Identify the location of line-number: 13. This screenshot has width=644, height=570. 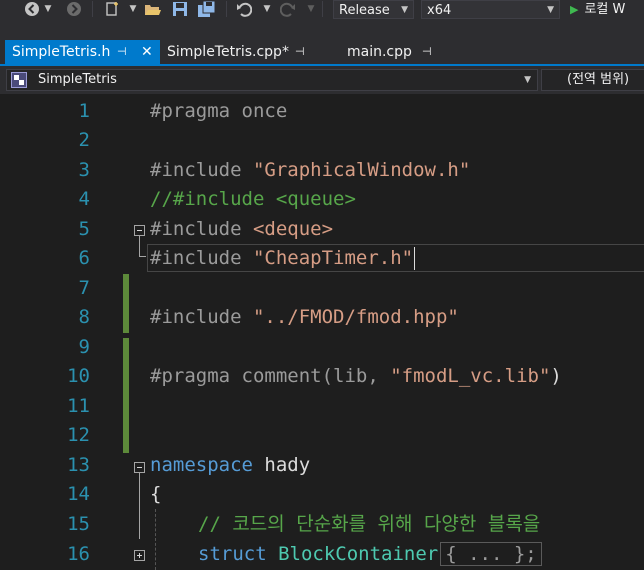
(78, 465).